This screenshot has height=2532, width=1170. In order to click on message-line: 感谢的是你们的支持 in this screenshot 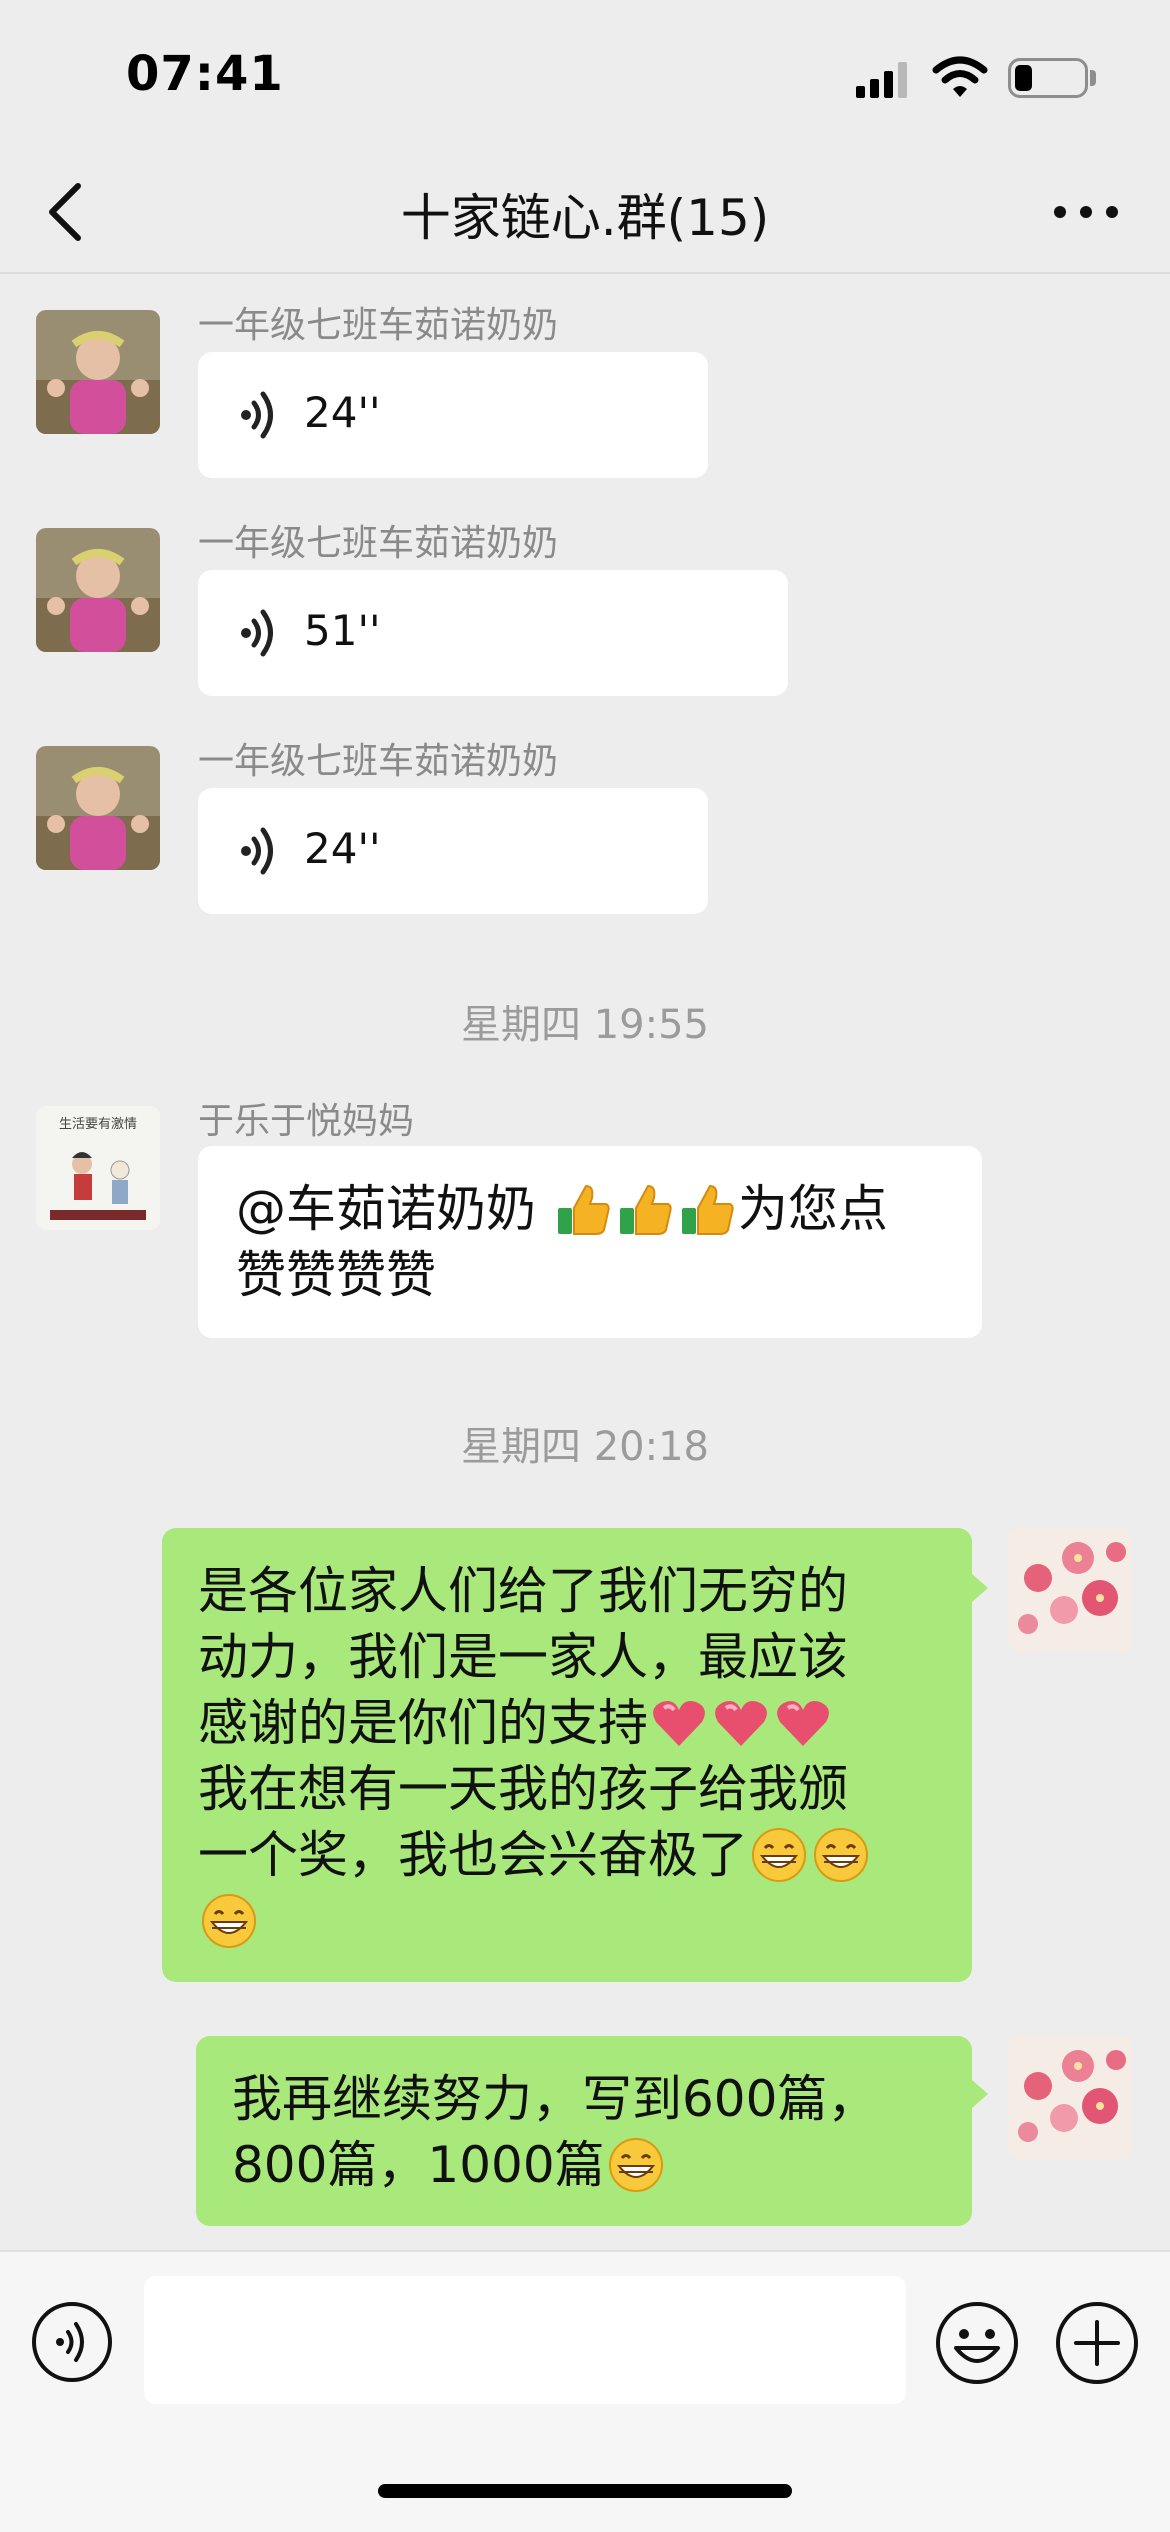, I will do `click(516, 1723)`.